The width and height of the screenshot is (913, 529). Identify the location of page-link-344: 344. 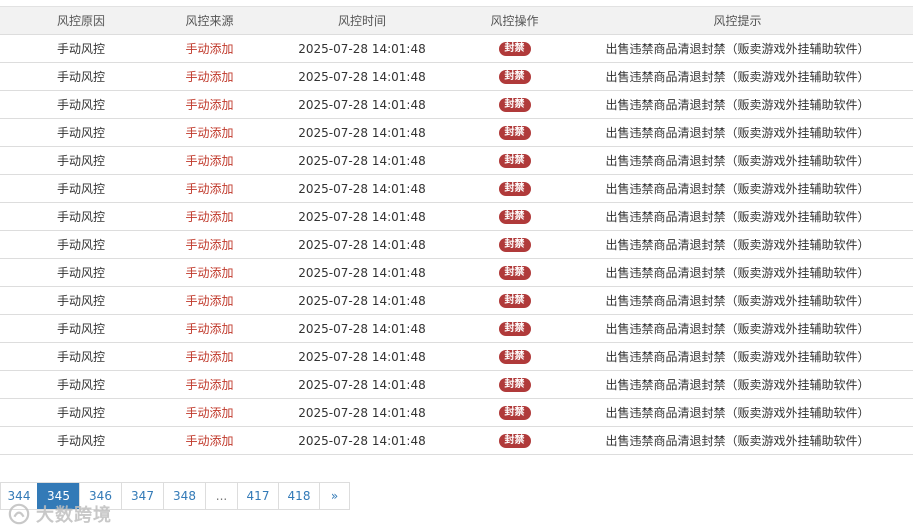
(18, 496).